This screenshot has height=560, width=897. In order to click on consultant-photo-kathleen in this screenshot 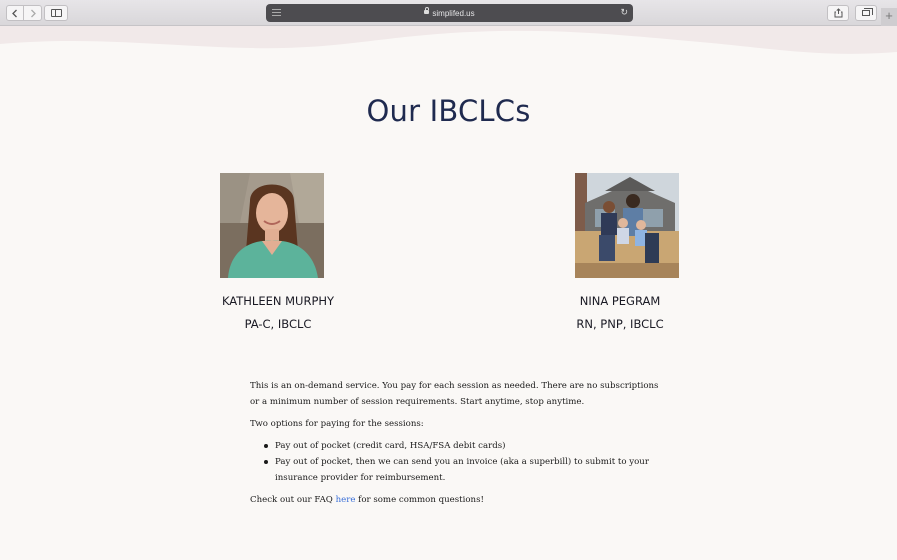, I will do `click(272, 225)`.